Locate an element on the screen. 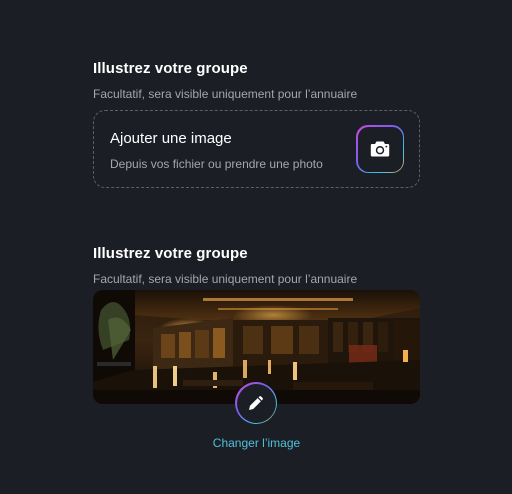  edit-image-button is located at coordinates (256, 403).